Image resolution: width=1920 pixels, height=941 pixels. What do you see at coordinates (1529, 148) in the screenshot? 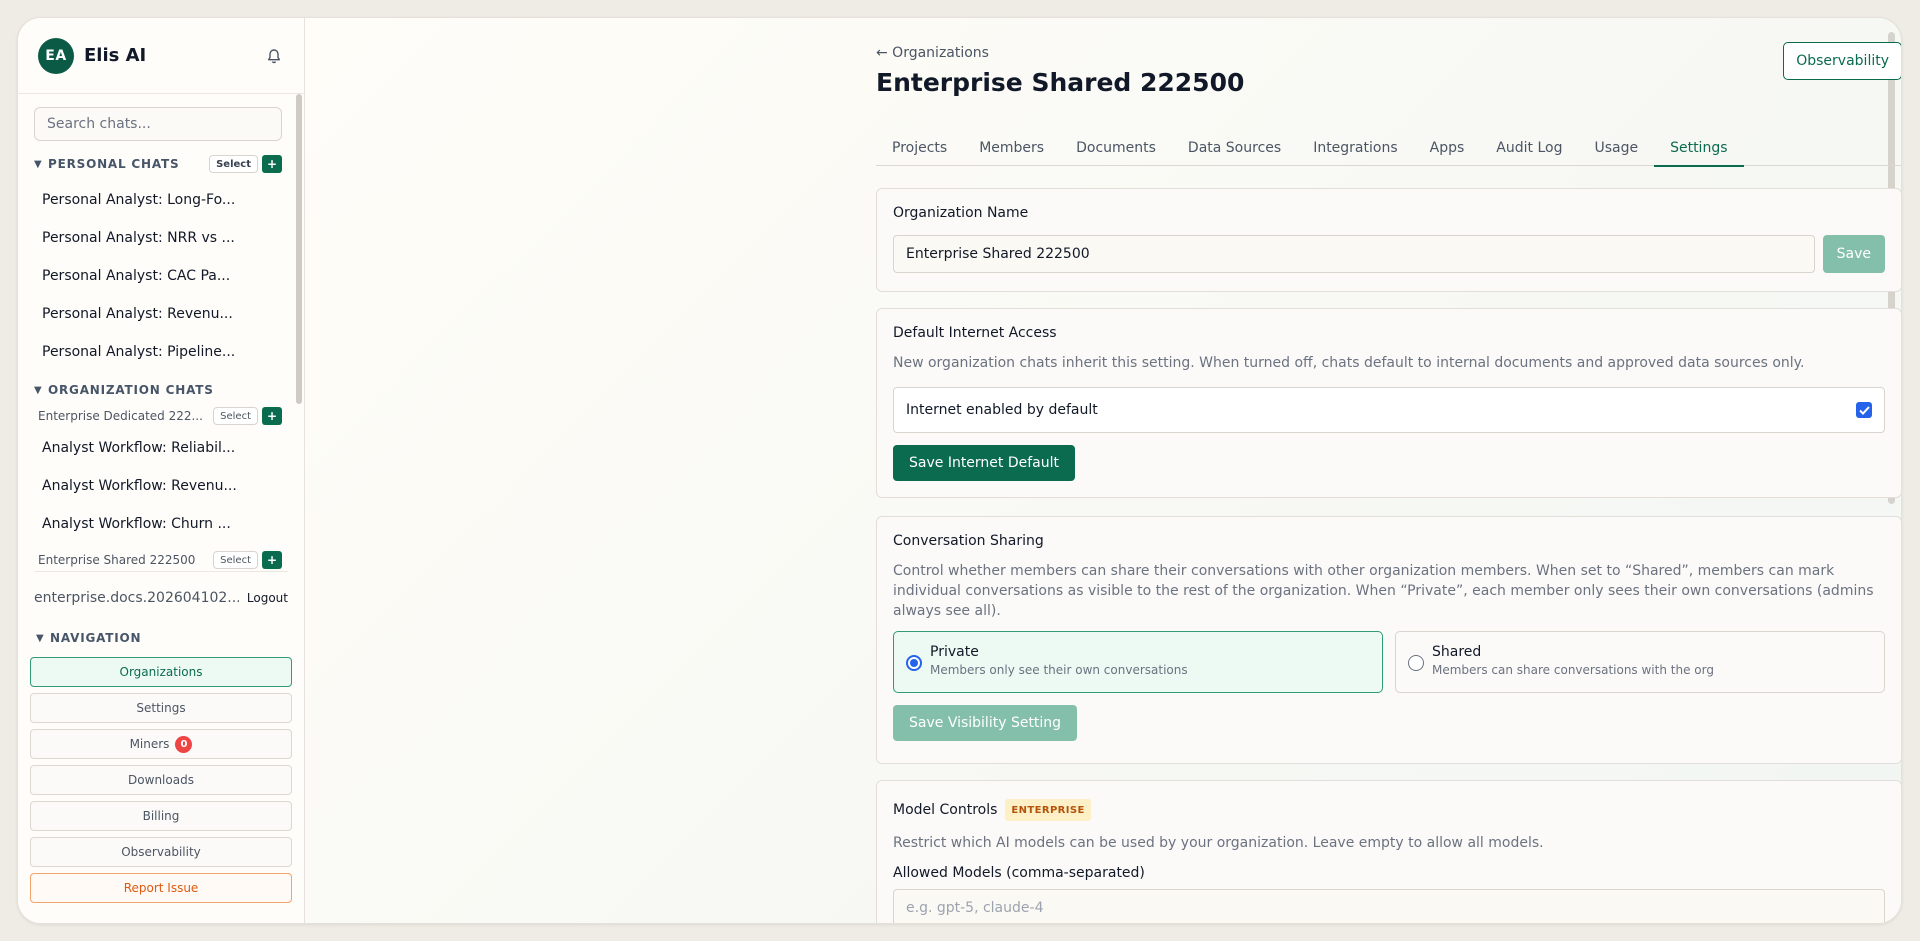
I see `tab-audit-log: Audit Log` at bounding box center [1529, 148].